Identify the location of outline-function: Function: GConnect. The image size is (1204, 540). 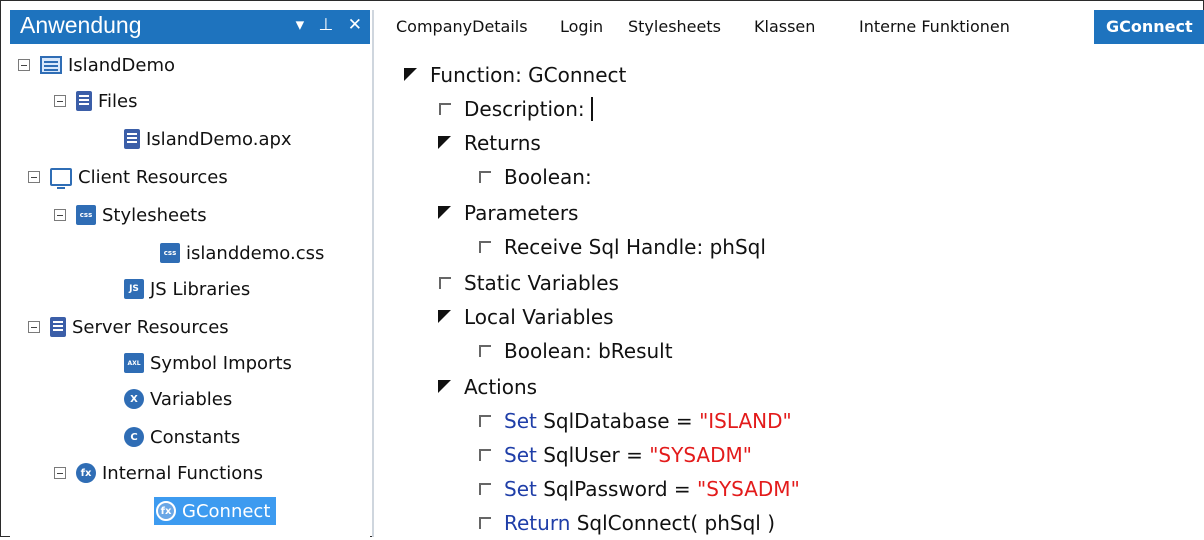
(515, 75).